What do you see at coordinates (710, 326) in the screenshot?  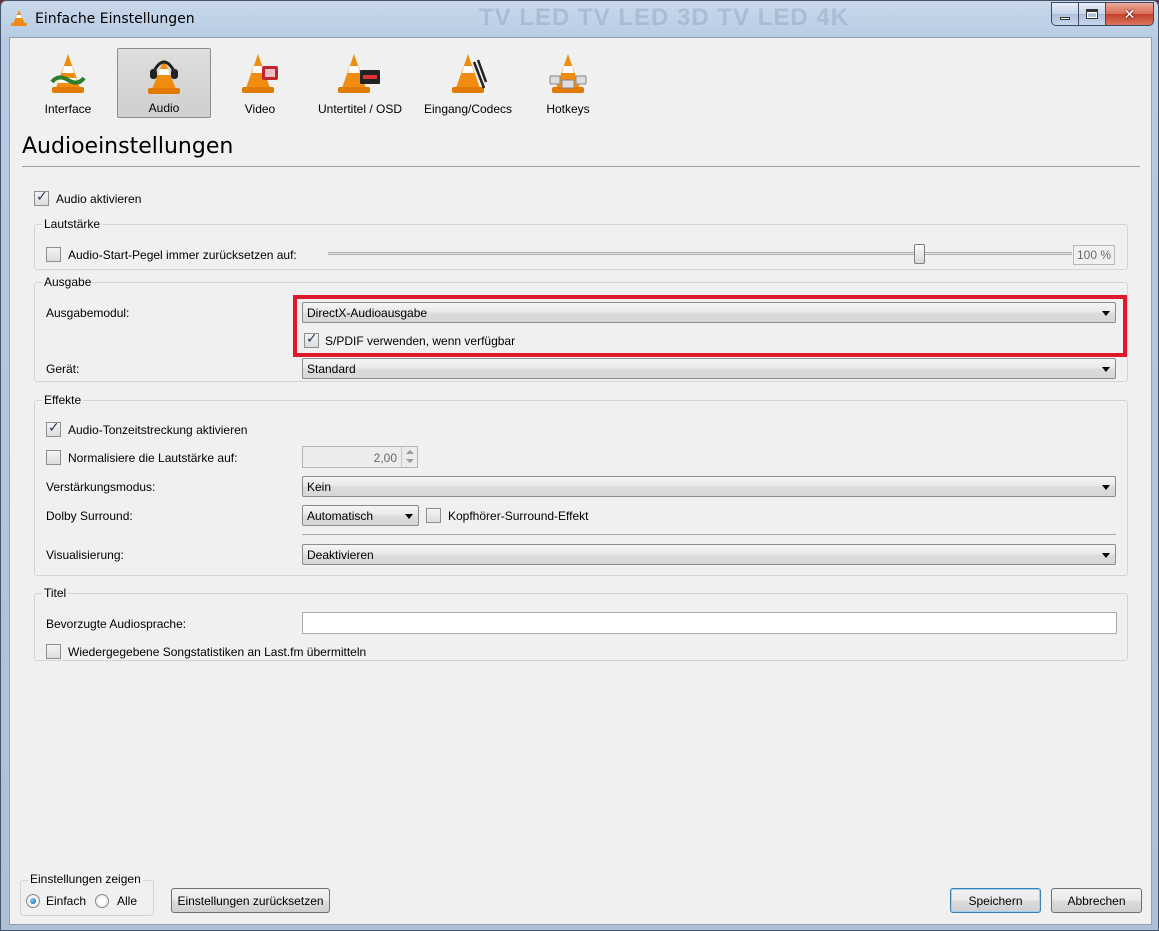 I see `highlight-box` at bounding box center [710, 326].